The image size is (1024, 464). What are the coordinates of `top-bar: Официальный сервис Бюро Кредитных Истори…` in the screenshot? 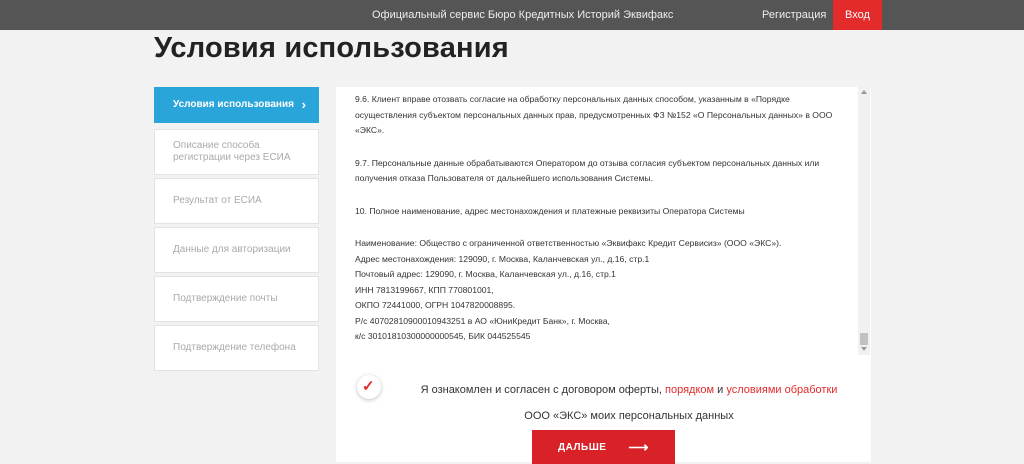 It's located at (512, 15).